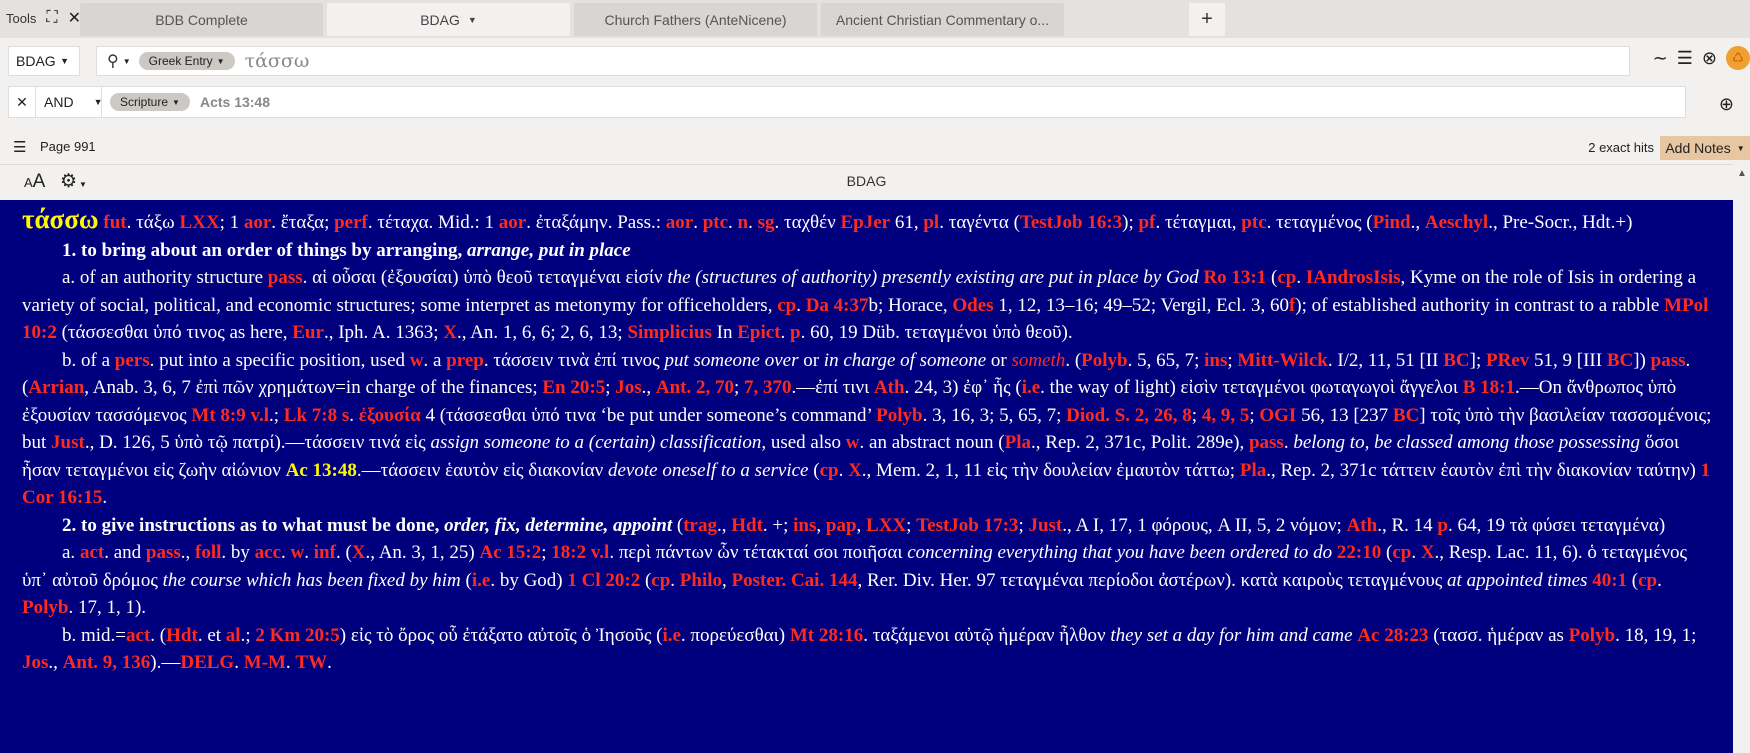 The width and height of the screenshot is (1750, 753). What do you see at coordinates (931, 222) in the screenshot?
I see `reference-link: pl` at bounding box center [931, 222].